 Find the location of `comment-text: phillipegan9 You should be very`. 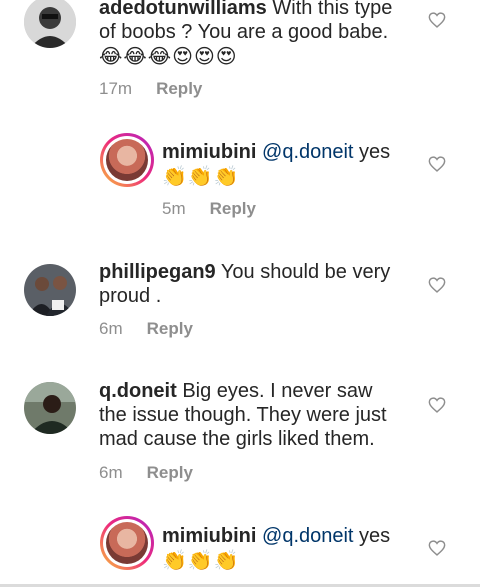

comment-text: phillipegan9 You should be very is located at coordinates (245, 272).